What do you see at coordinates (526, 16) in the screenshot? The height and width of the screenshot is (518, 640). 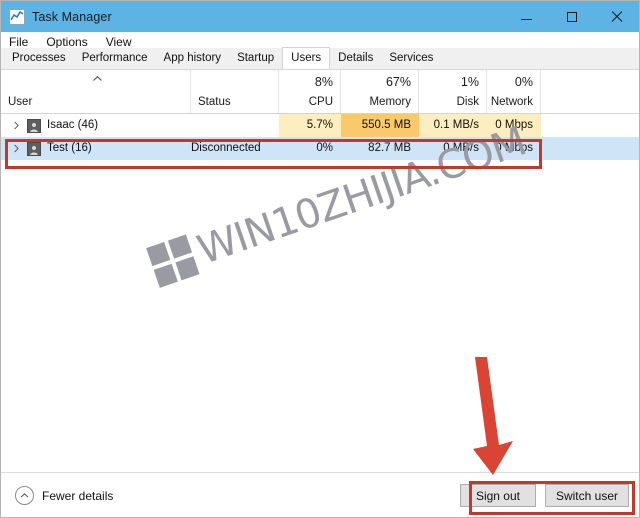 I see `minimize-button` at bounding box center [526, 16].